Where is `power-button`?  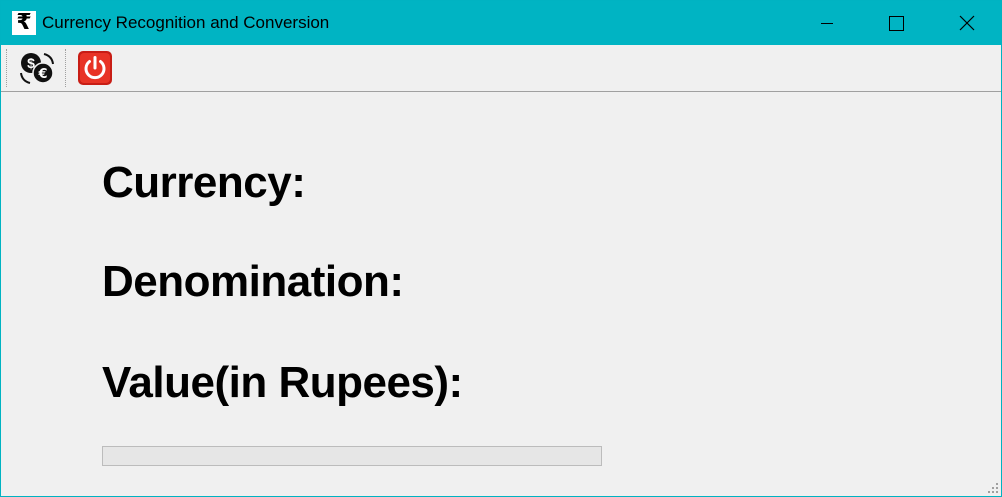
power-button is located at coordinates (96, 68).